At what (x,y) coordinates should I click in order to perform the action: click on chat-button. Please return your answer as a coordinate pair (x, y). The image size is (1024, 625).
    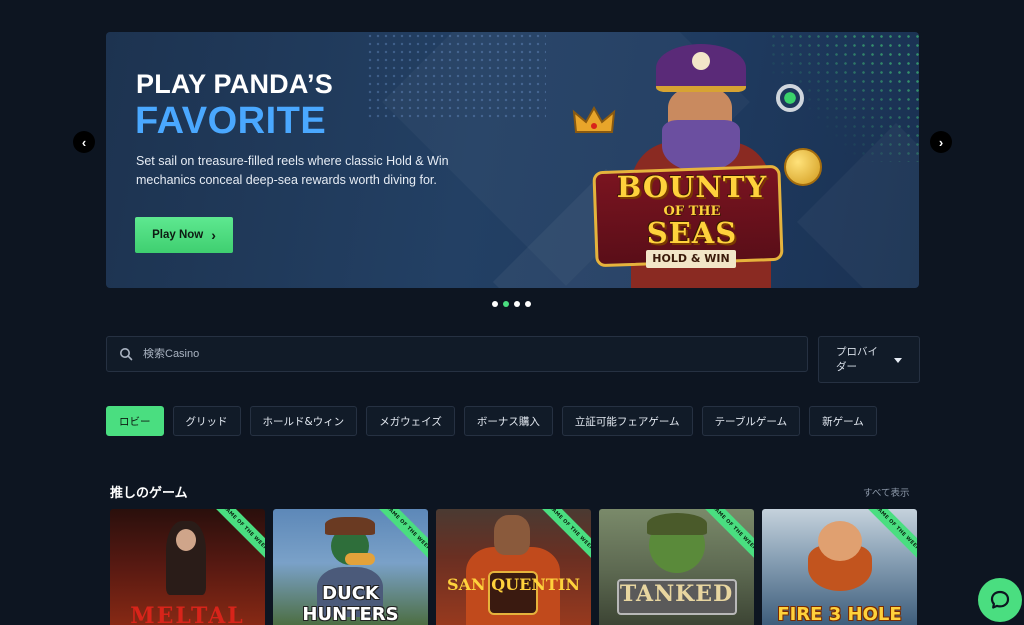
    Looking at the image, I should click on (1000, 600).